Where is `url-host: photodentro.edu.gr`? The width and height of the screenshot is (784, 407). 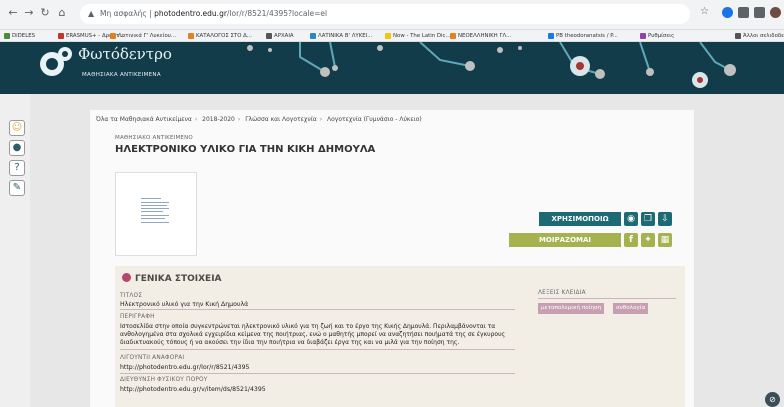 url-host: photodentro.edu.gr is located at coordinates (190, 13).